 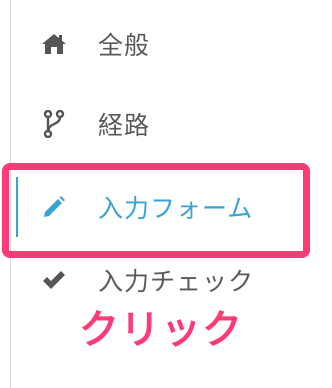 I want to click on menu-item-label: 入力チェック, so click(x=176, y=281).